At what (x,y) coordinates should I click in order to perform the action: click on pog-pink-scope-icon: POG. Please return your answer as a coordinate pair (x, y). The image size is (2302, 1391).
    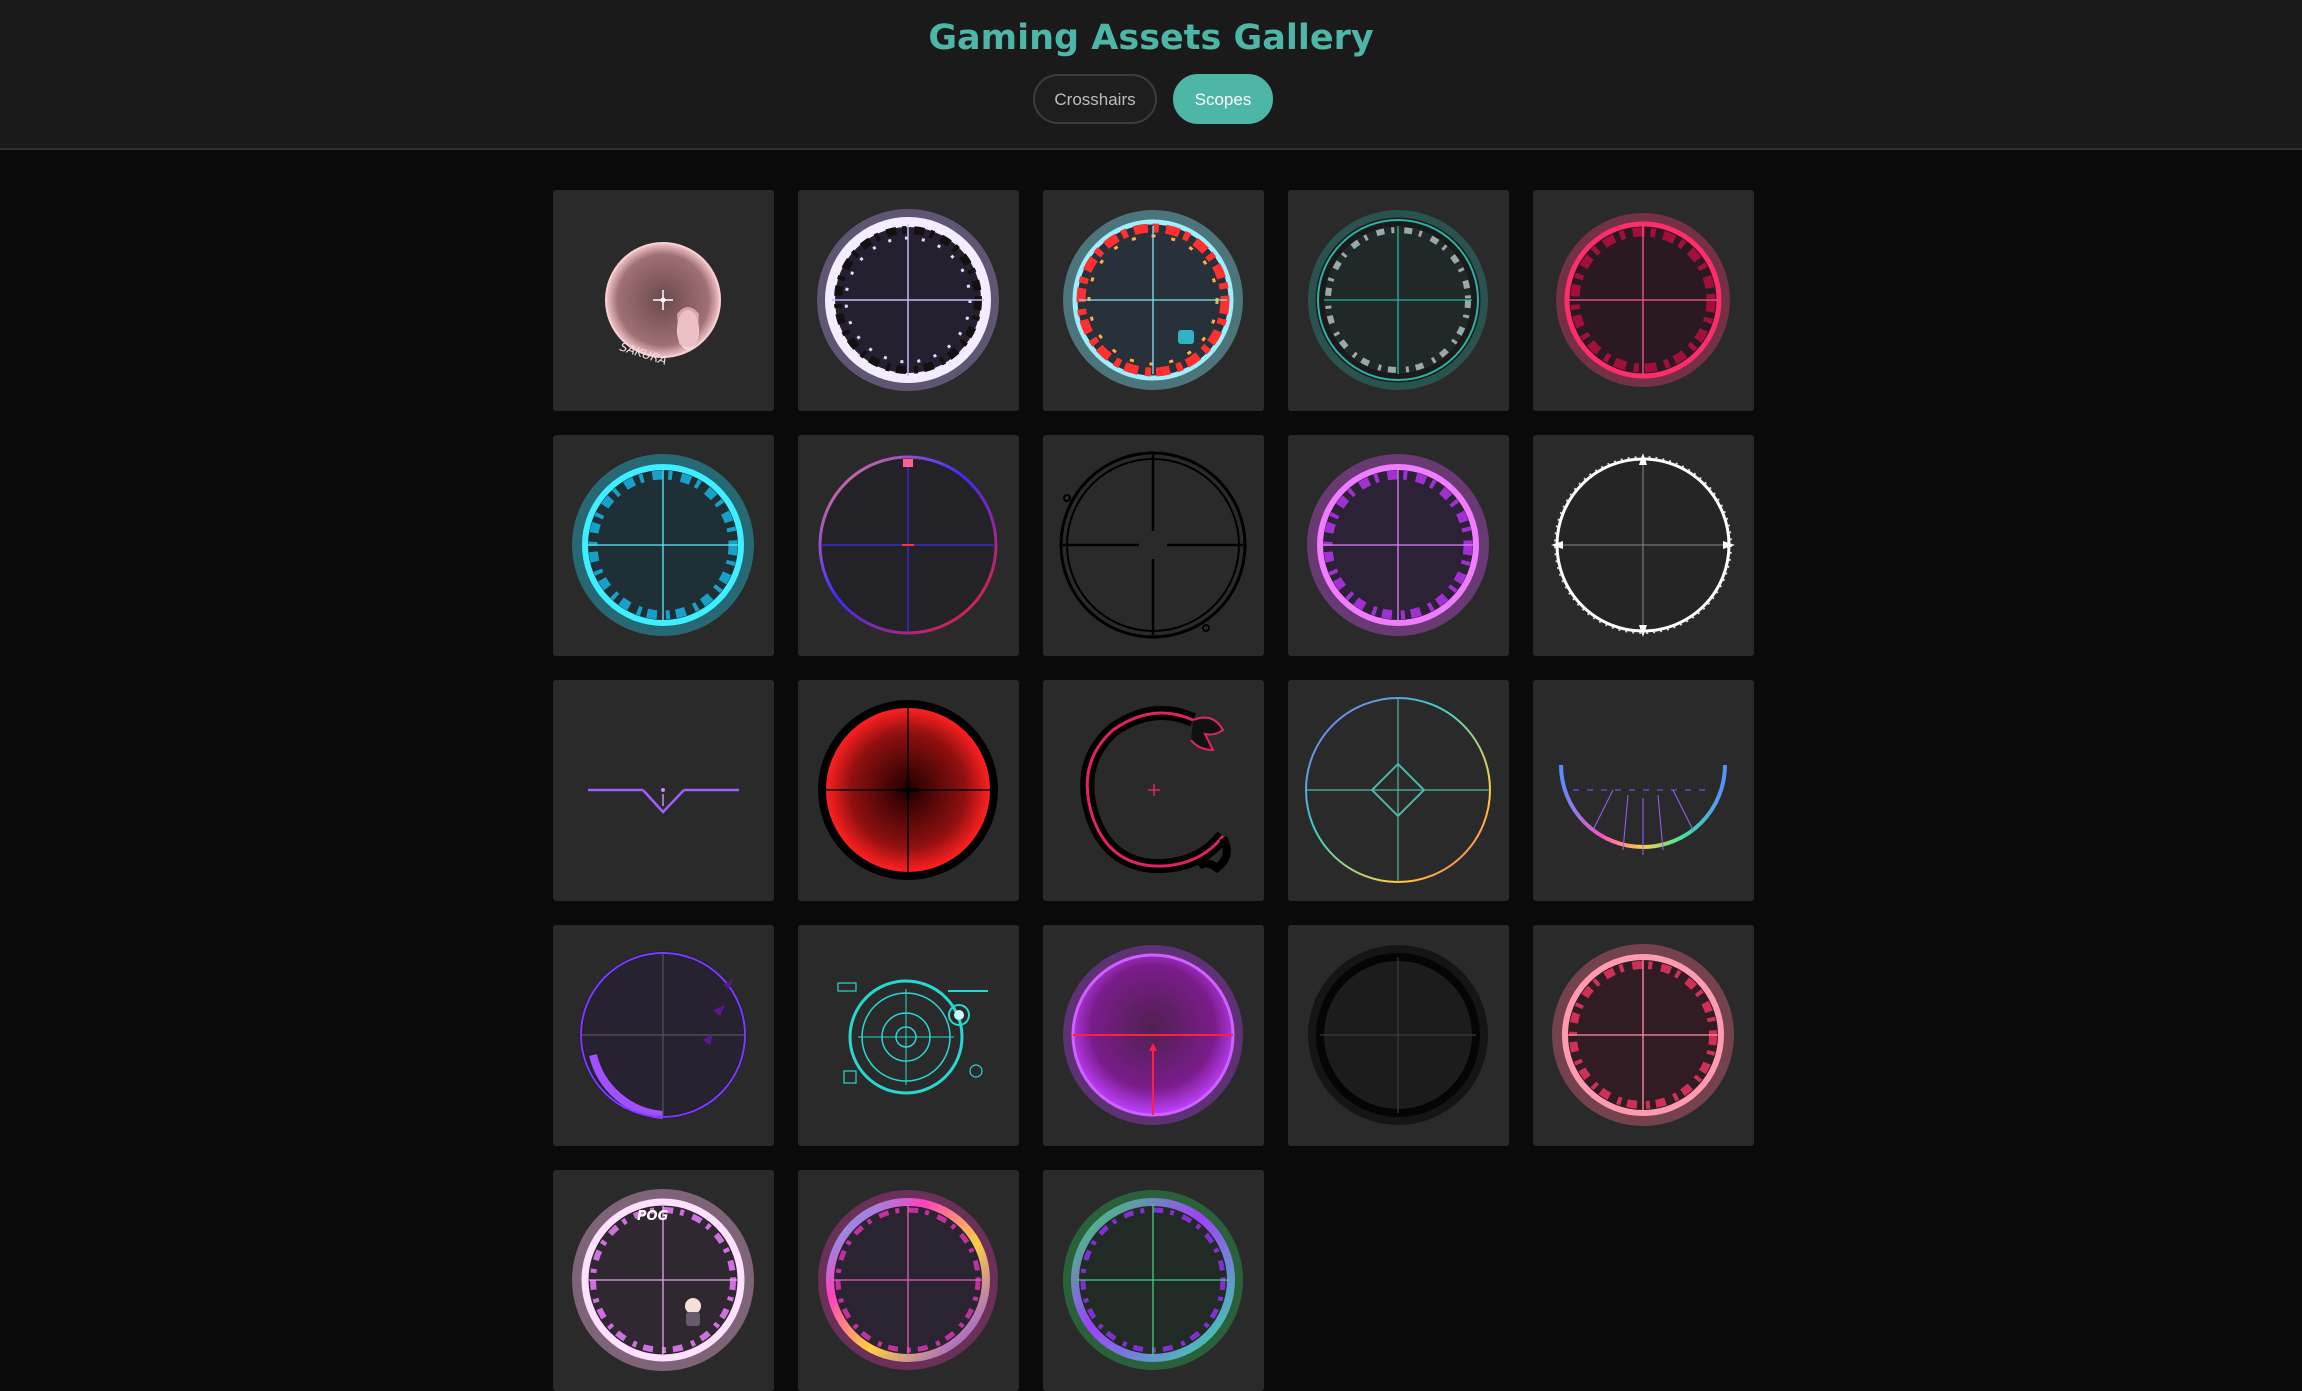
    Looking at the image, I should click on (663, 1280).